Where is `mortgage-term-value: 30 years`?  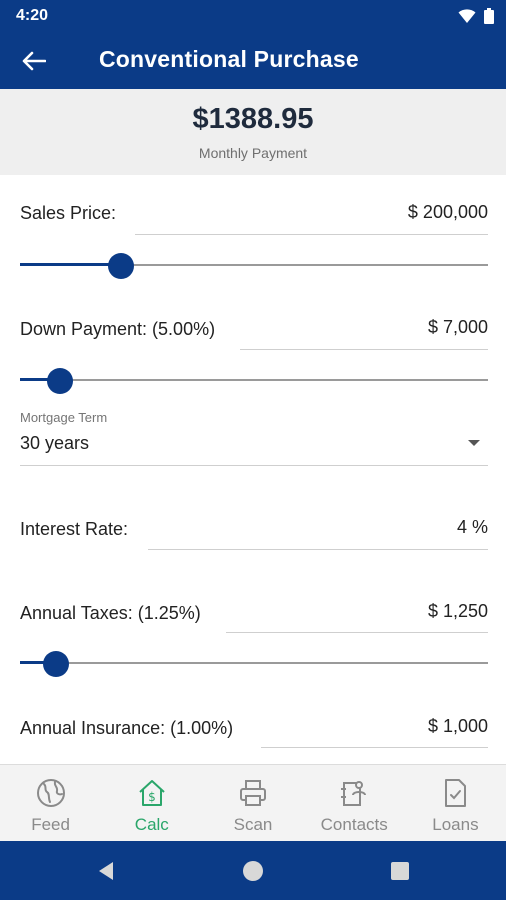 mortgage-term-value: 30 years is located at coordinates (55, 443).